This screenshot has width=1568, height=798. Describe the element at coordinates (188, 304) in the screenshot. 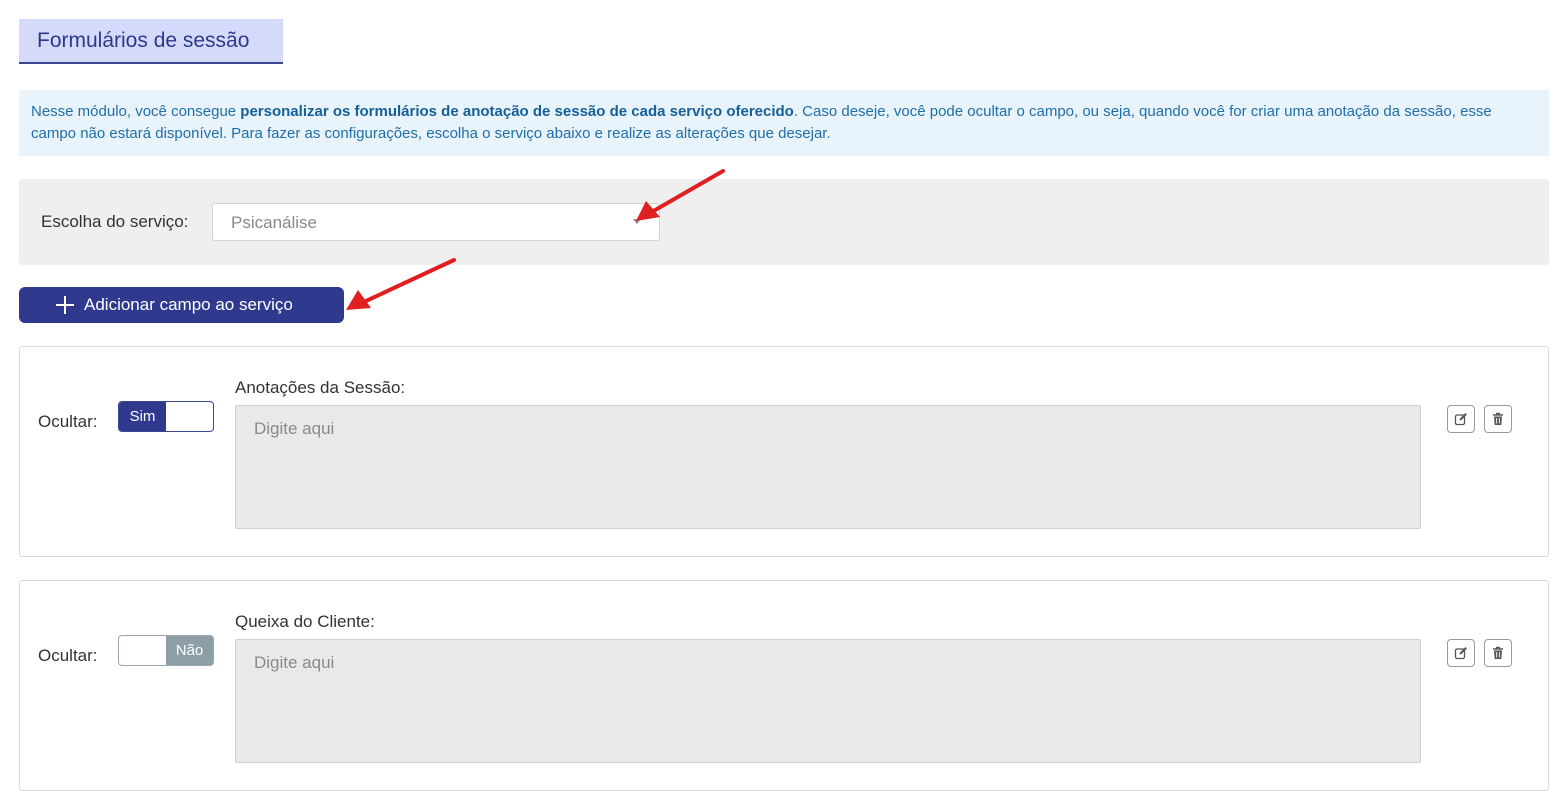

I see `add-field-button-label: Adicionar campo ao serviço` at that location.